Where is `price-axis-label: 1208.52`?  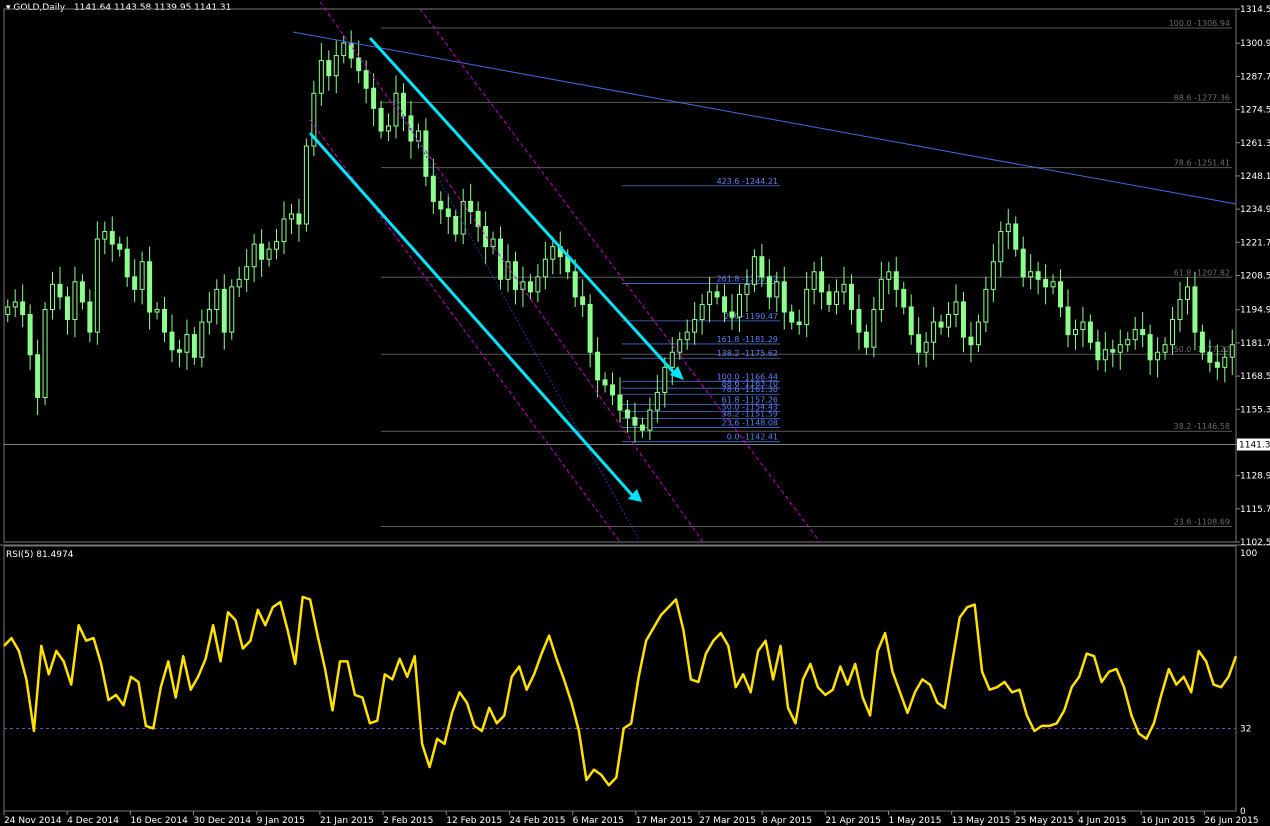 price-axis-label: 1208.52 is located at coordinates (1255, 277).